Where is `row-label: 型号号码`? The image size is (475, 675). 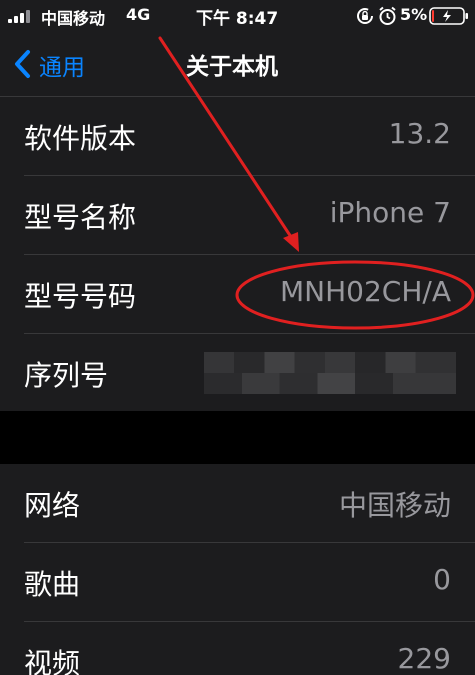 row-label: 型号号码 is located at coordinates (80, 296).